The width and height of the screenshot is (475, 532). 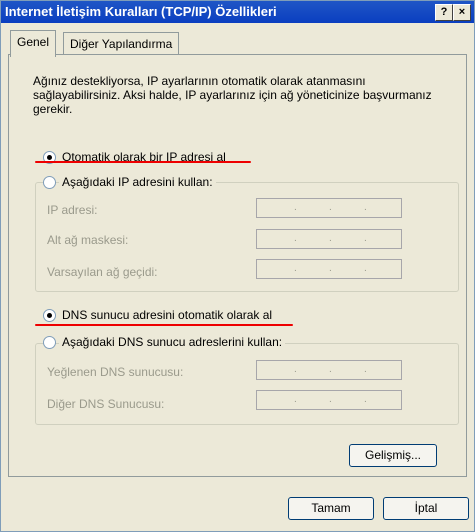 I want to click on cancel-button: İptal, so click(x=426, y=508).